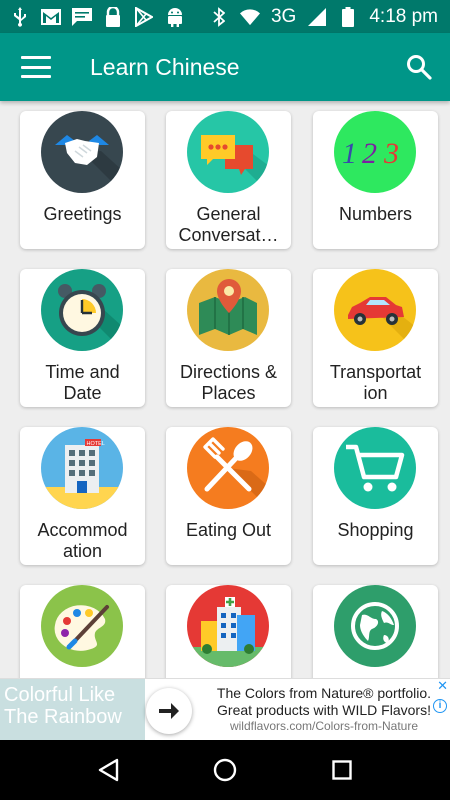 The height and width of the screenshot is (800, 450). I want to click on usb-icon, so click(20, 16).